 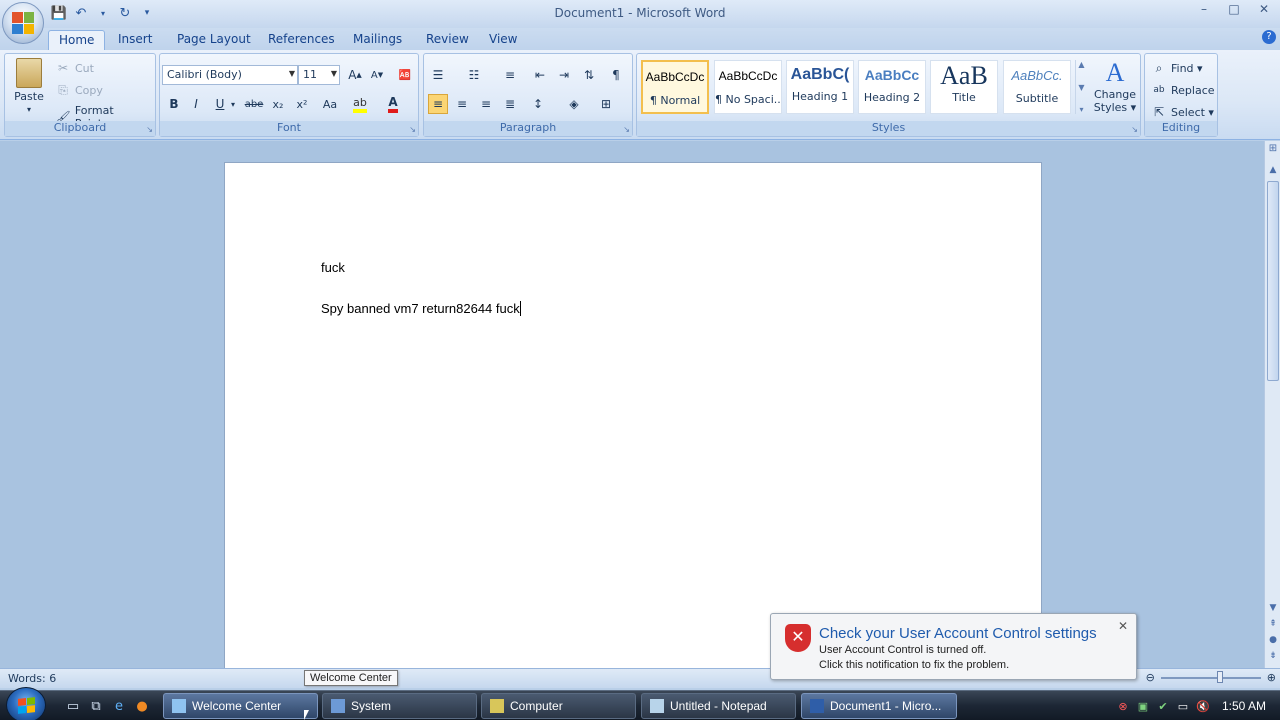 What do you see at coordinates (1269, 37) in the screenshot?
I see `help-icon: ?` at bounding box center [1269, 37].